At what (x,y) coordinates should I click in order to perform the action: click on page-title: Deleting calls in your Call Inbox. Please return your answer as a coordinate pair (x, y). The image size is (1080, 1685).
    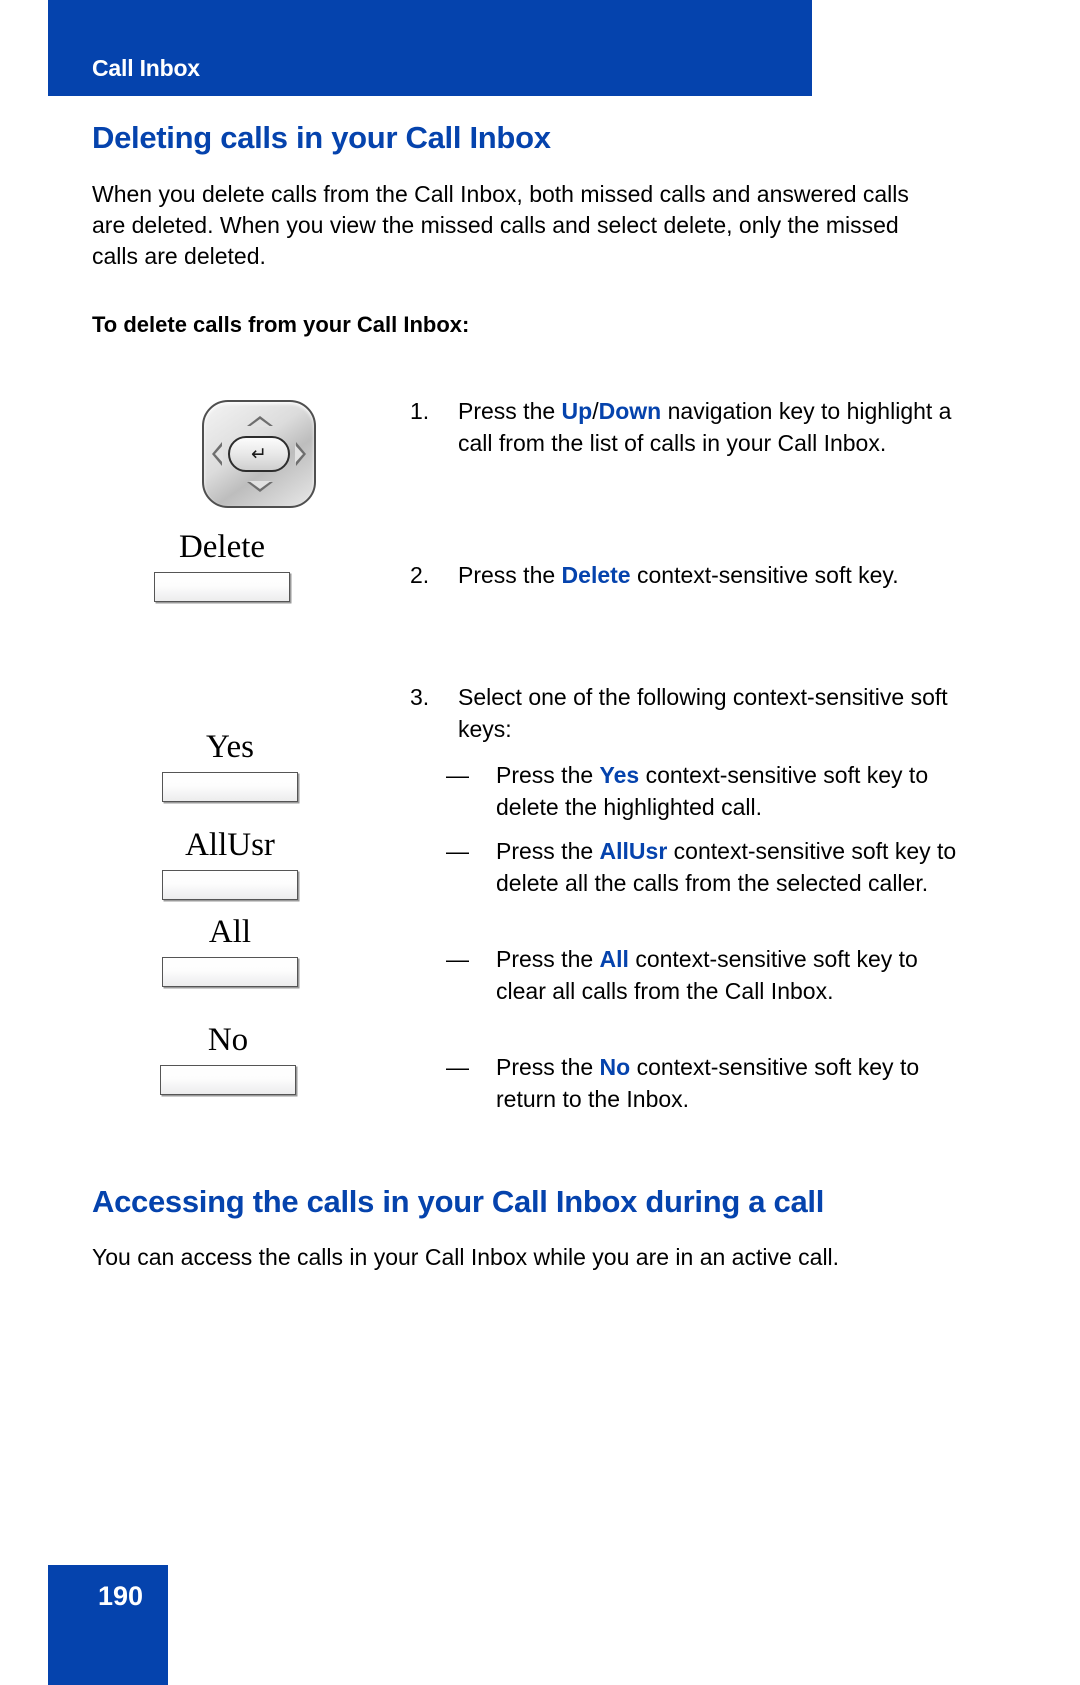
    Looking at the image, I should click on (321, 137).